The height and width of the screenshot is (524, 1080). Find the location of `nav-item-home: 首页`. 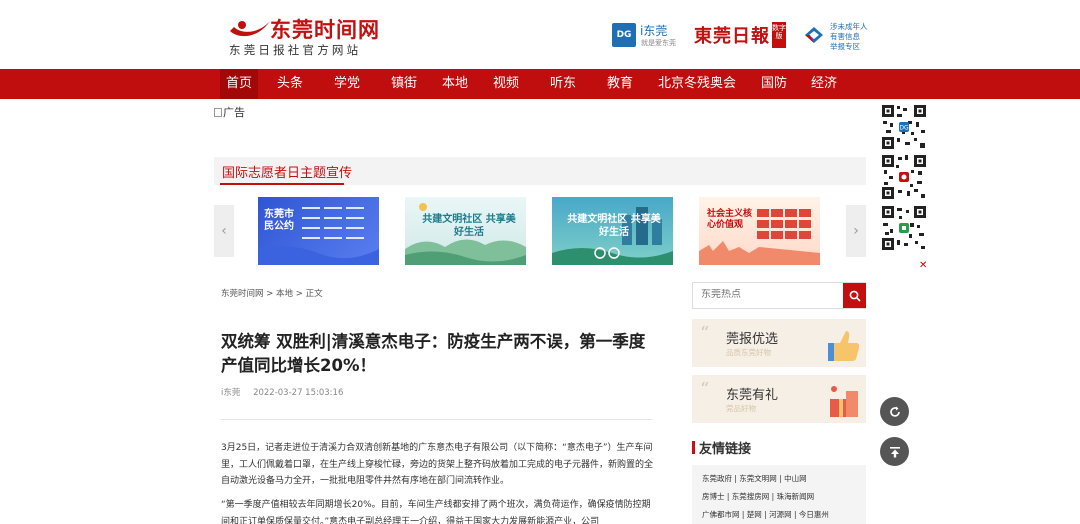

nav-item-home: 首页 is located at coordinates (239, 84).